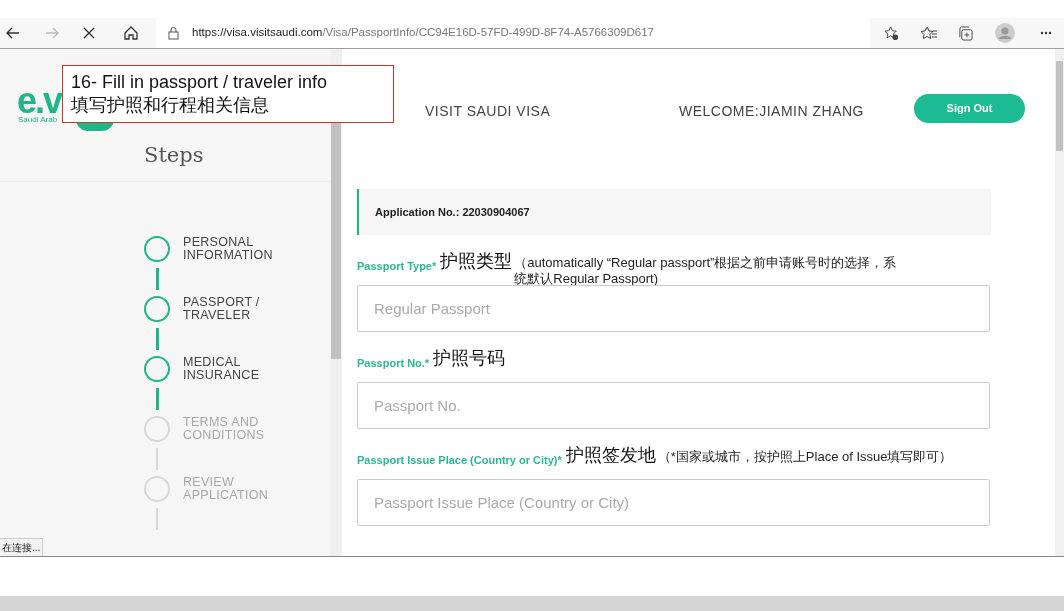  I want to click on welcome-text: WELCOME:JIAMIN ZHANG, so click(771, 111).